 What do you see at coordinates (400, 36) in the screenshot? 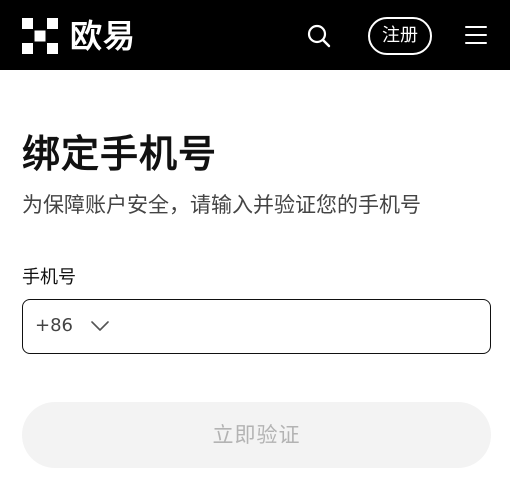
I see `register-button: 注册` at bounding box center [400, 36].